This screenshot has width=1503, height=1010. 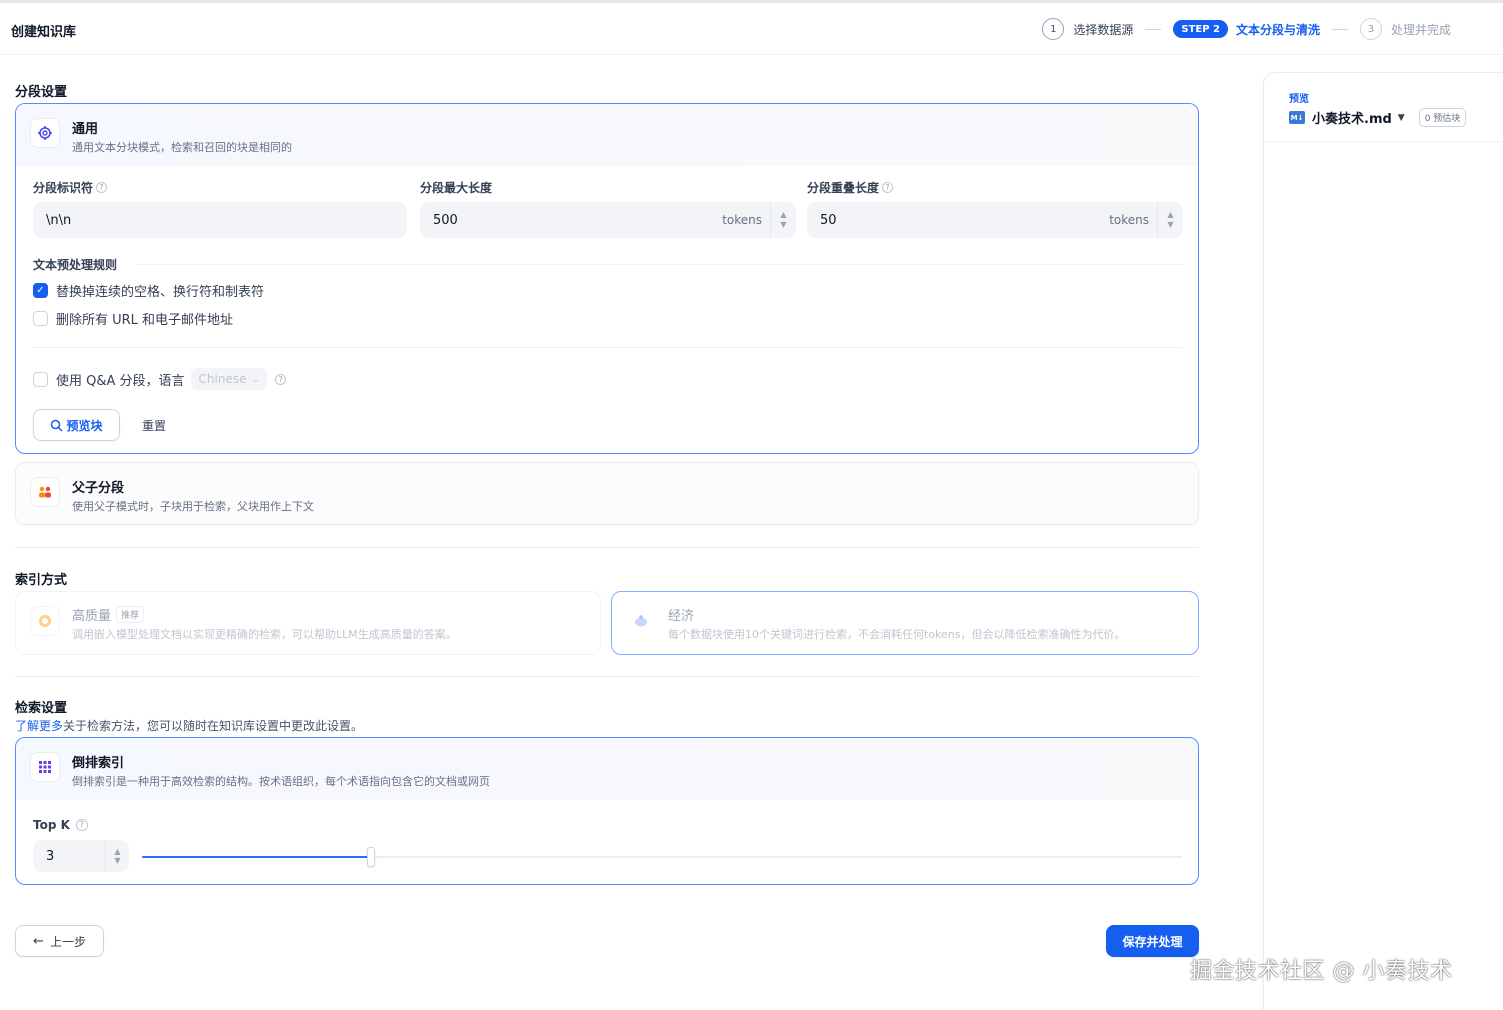 What do you see at coordinates (1053, 29) in the screenshot?
I see `step-1-number: 1` at bounding box center [1053, 29].